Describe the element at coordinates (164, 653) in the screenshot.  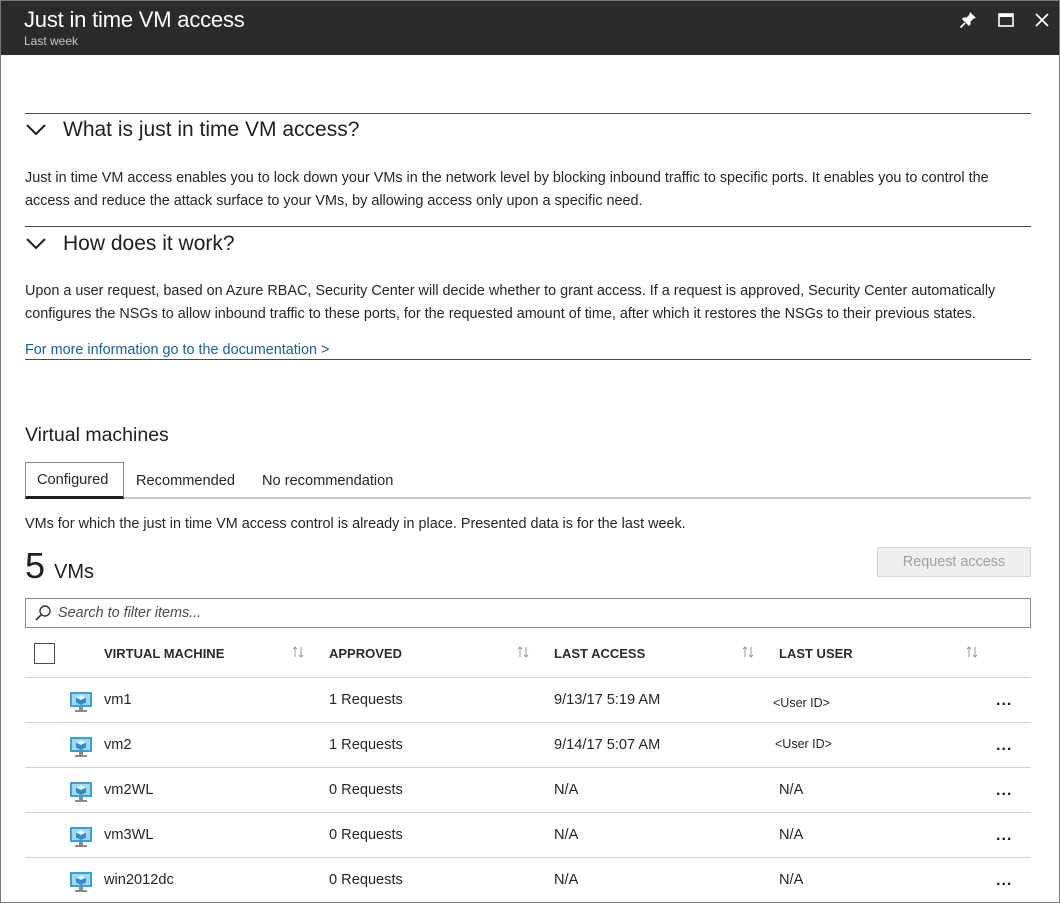
I see `column-header-virtual-machine: VIRTUAL MACHINE` at that location.